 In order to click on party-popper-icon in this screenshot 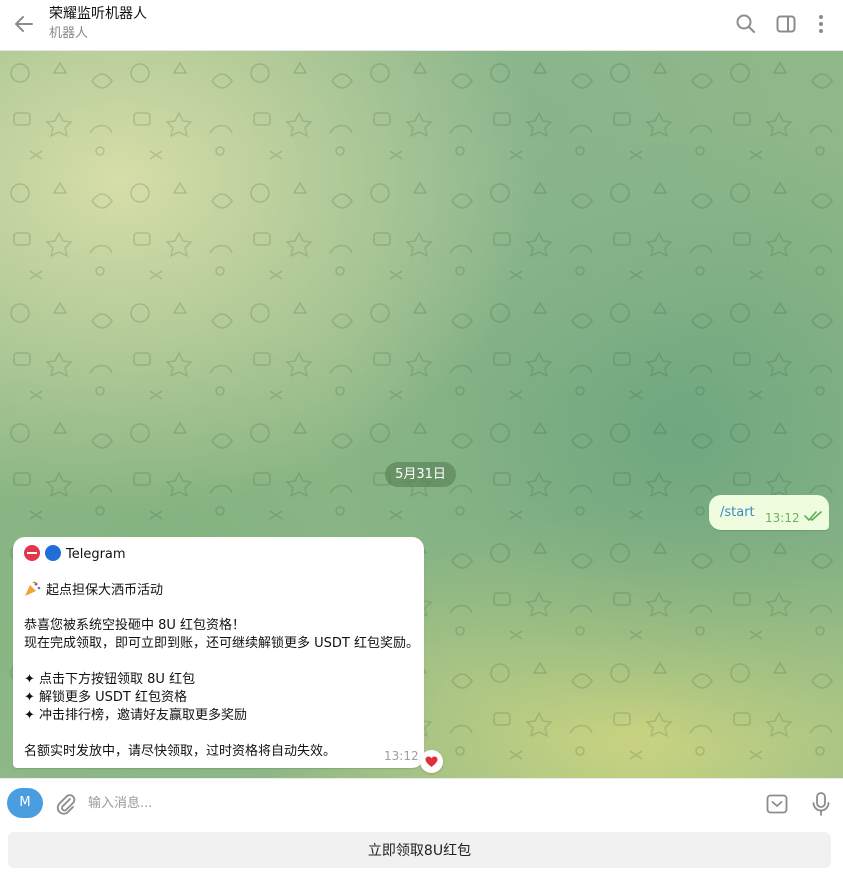, I will do `click(32, 589)`.